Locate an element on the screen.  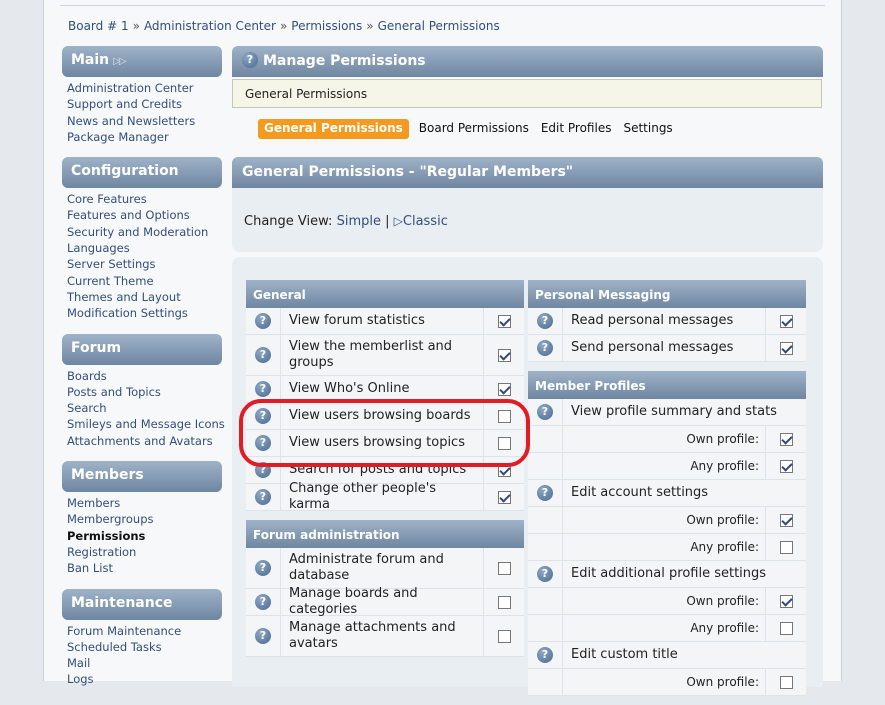
sidebar-item-ban-list: Ban List is located at coordinates (144, 568).